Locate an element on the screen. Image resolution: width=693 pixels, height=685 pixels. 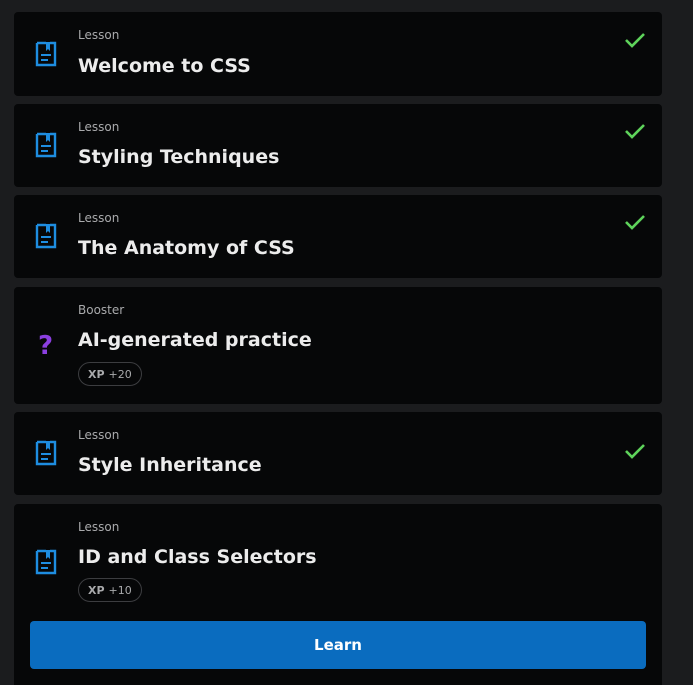
item-title: Welcome to CSS is located at coordinates (164, 66).